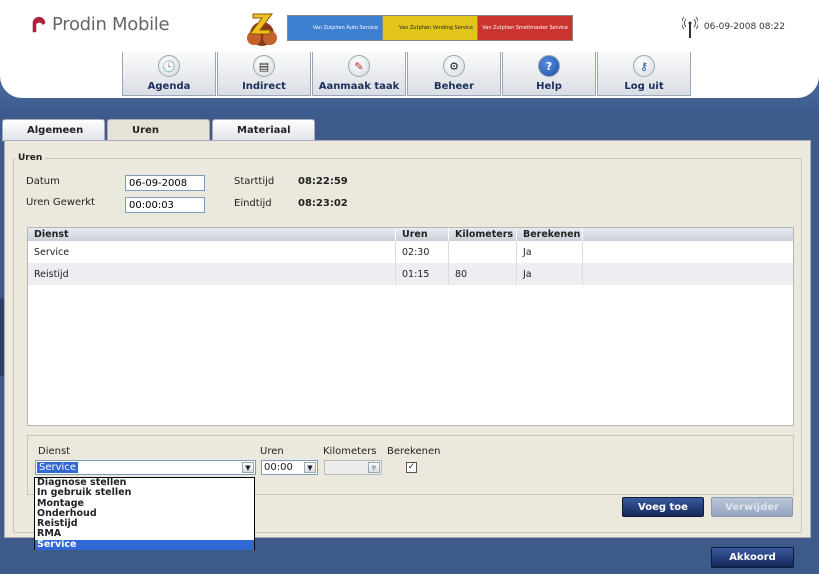 Image resolution: width=819 pixels, height=574 pixels. Describe the element at coordinates (53, 130) in the screenshot. I see `tab-algemeen: Algemeen` at that location.